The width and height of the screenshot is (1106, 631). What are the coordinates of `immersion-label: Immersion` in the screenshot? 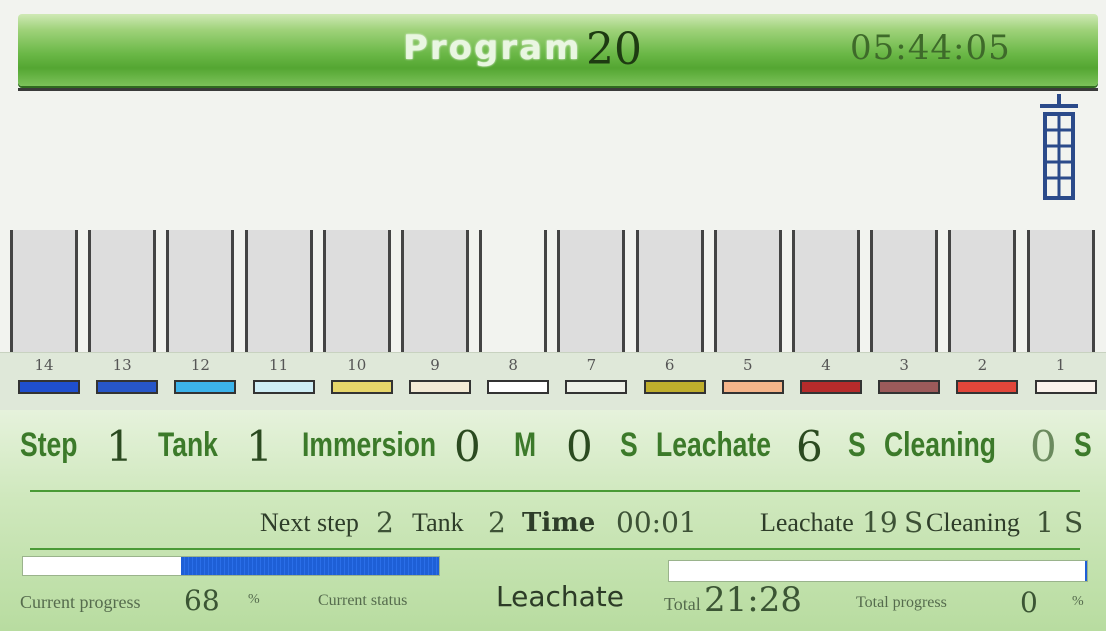 It's located at (369, 445).